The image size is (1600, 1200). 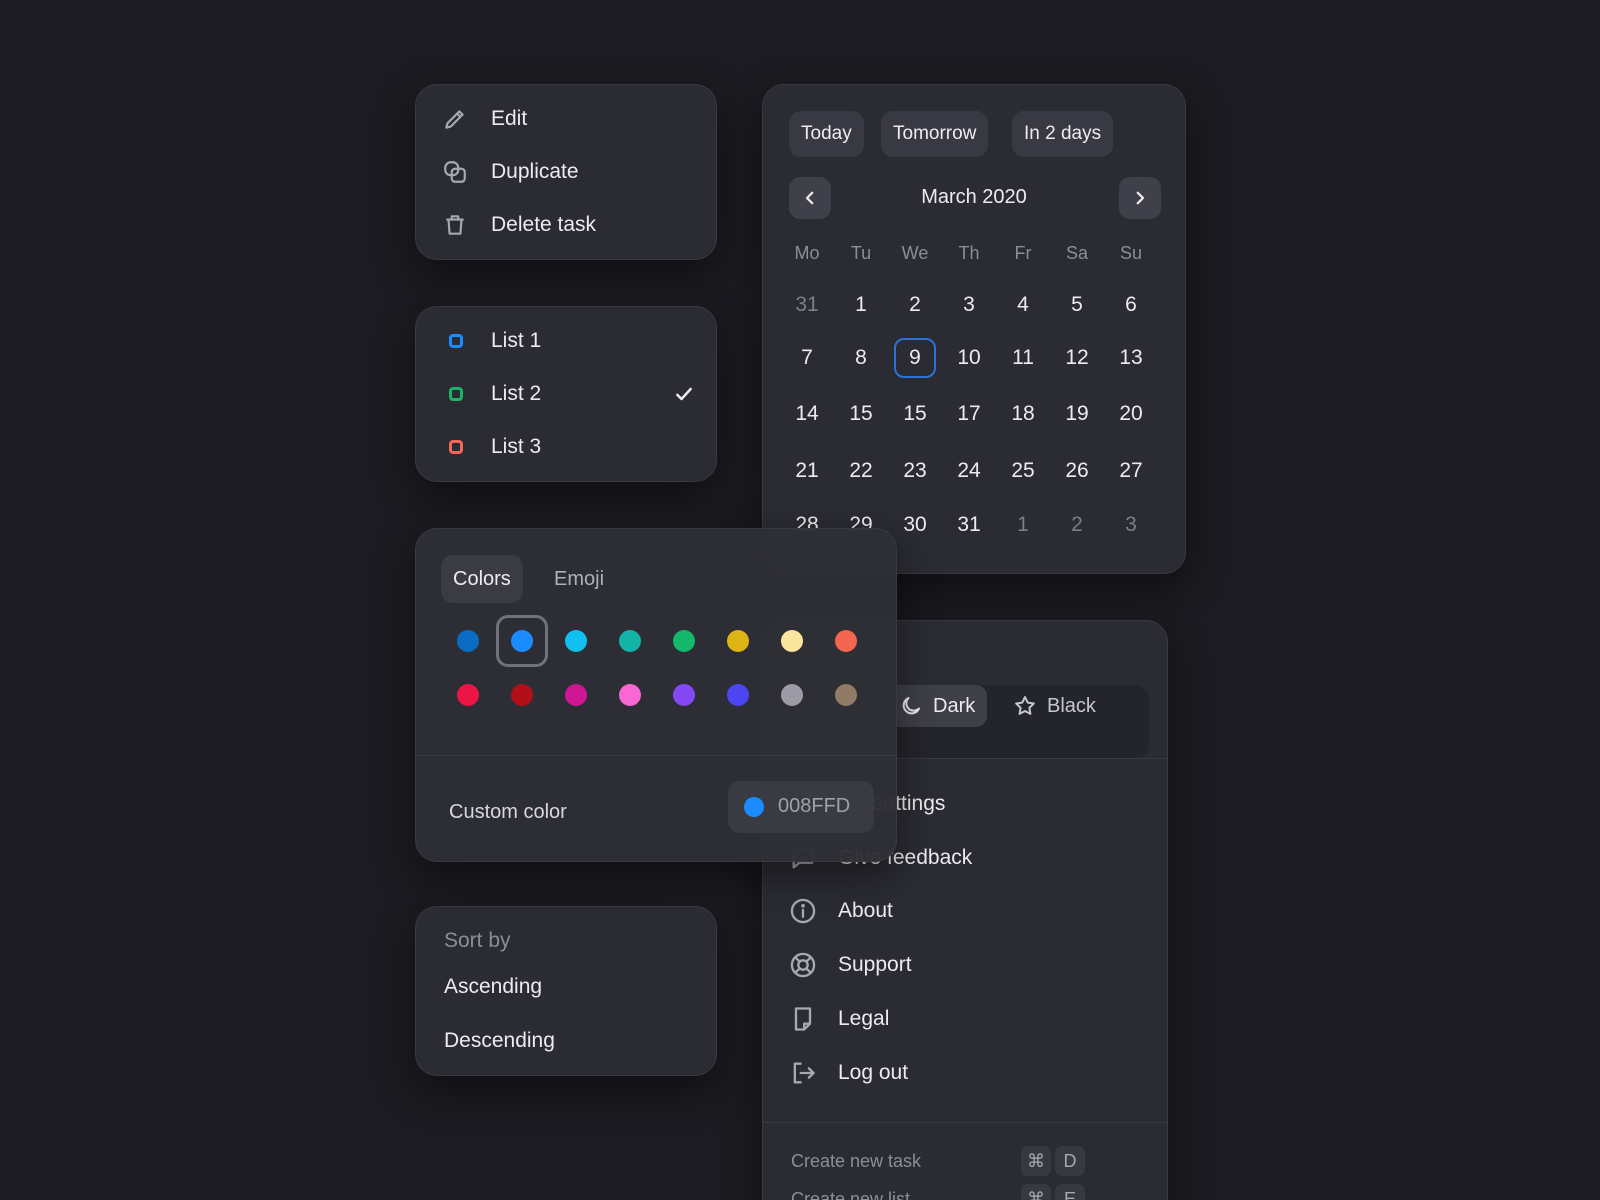 I want to click on list-label: List 1, so click(x=516, y=340).